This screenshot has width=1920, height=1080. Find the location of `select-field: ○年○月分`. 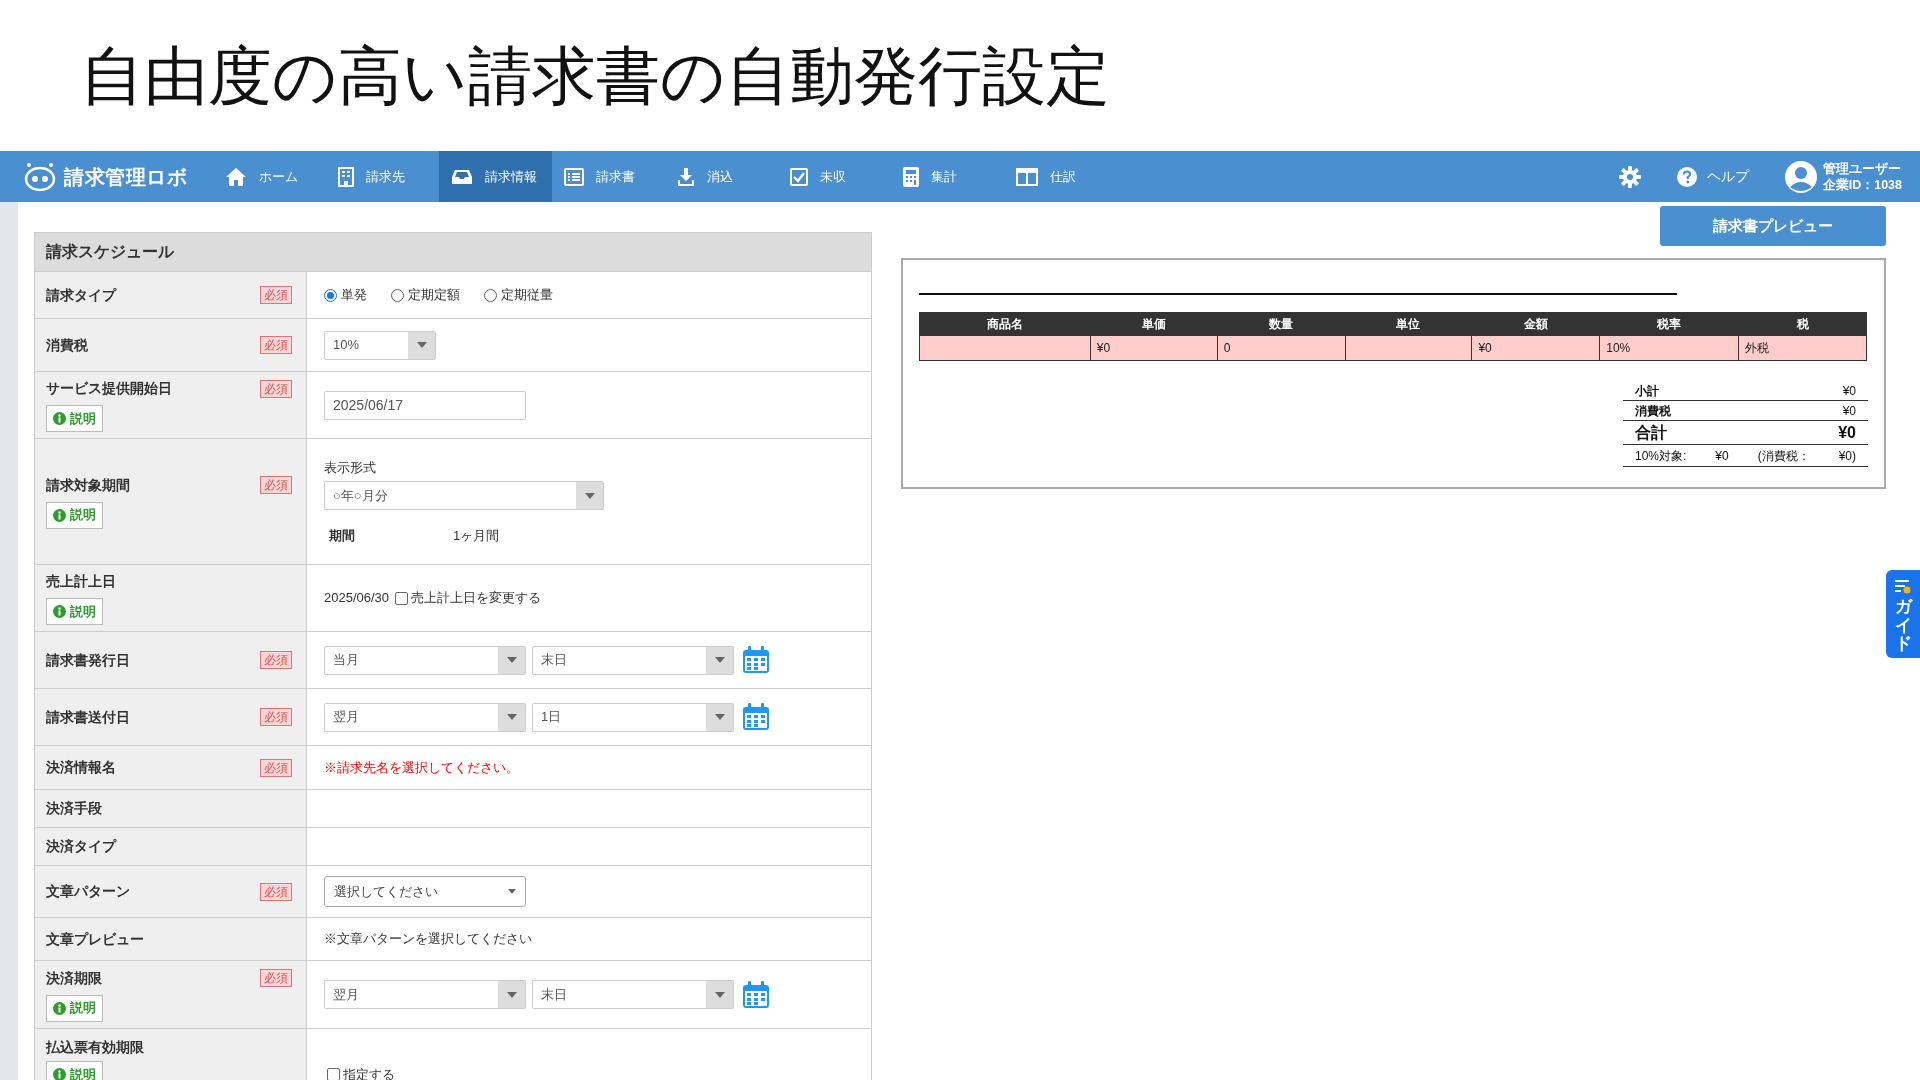

select-field: ○年○月分 is located at coordinates (464, 495).